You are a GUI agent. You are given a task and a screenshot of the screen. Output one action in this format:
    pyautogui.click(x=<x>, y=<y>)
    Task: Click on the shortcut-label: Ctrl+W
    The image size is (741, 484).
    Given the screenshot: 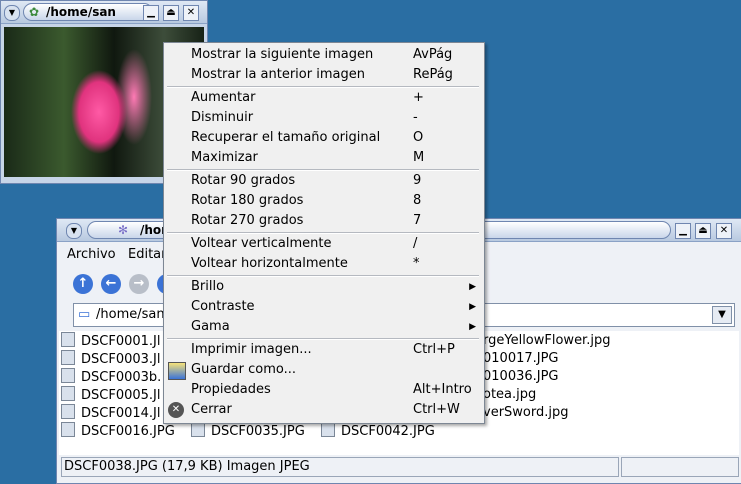 What is the action you would take?
    pyautogui.click(x=436, y=409)
    